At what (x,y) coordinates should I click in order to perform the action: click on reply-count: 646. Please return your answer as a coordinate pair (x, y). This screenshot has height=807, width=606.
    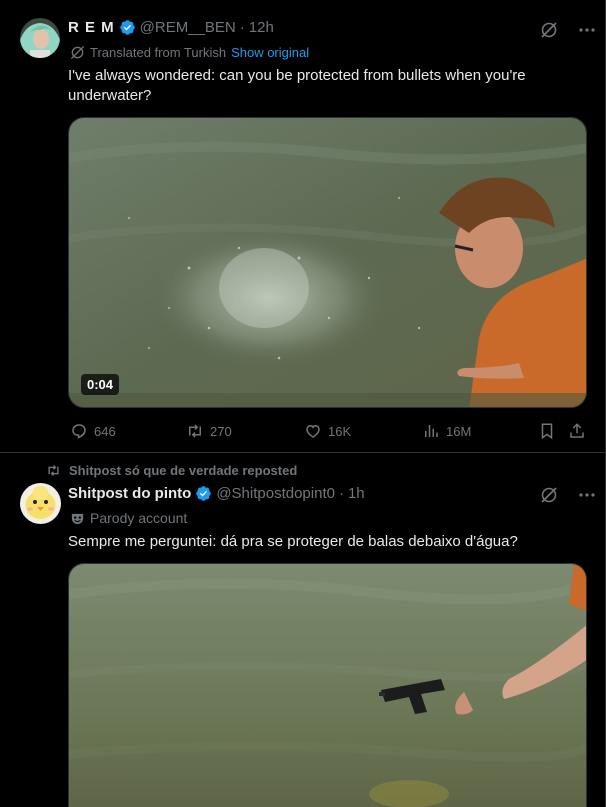
    Looking at the image, I should click on (105, 431).